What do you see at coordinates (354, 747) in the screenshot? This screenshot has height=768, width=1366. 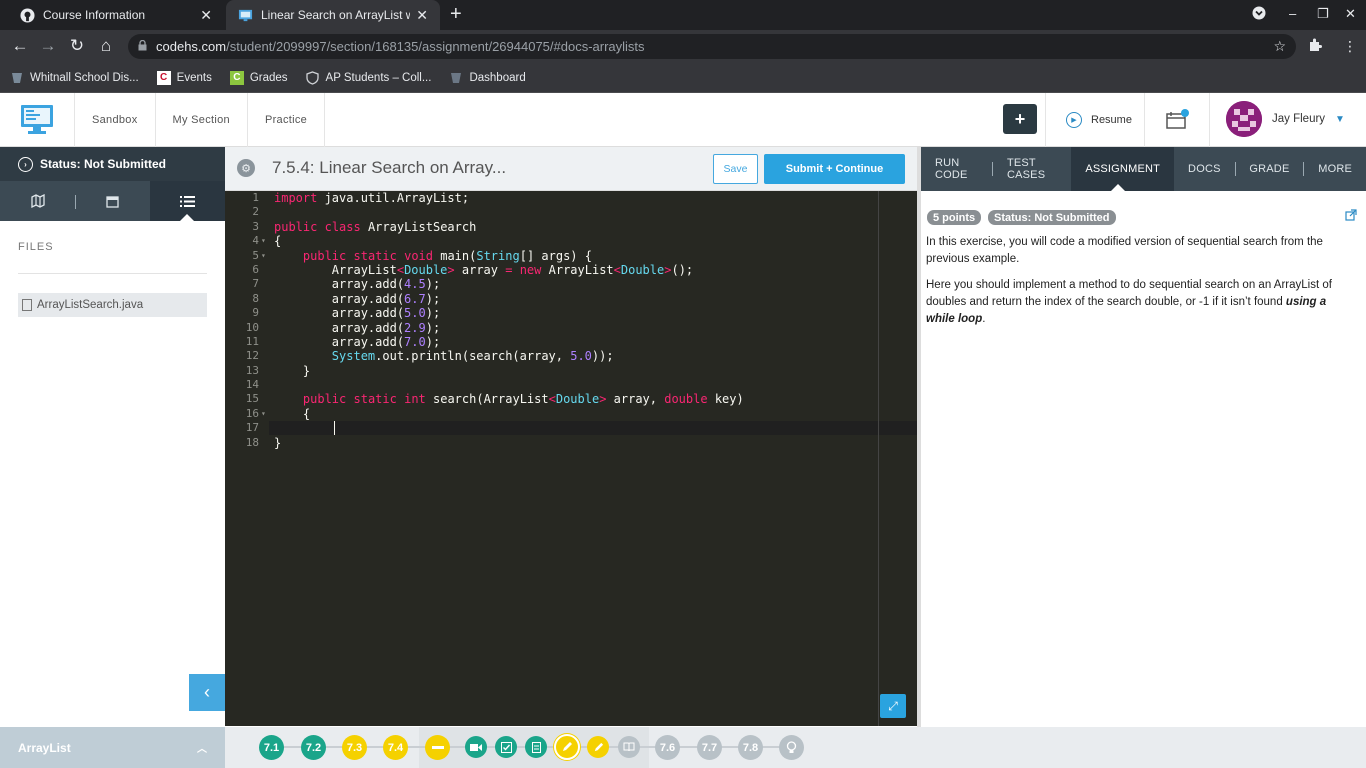 I see `lesson-7-3: 7.3` at bounding box center [354, 747].